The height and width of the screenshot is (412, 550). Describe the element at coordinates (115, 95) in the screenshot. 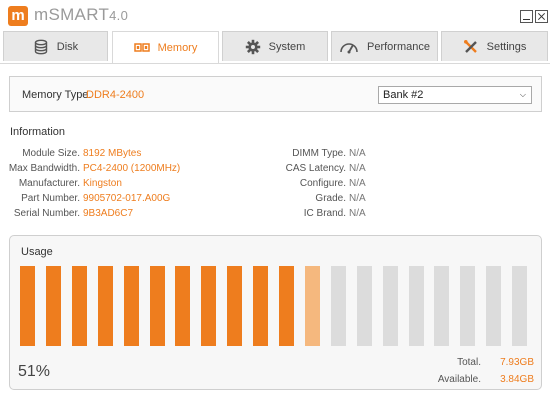

I see `memory-type-value: DDR4-2400` at that location.